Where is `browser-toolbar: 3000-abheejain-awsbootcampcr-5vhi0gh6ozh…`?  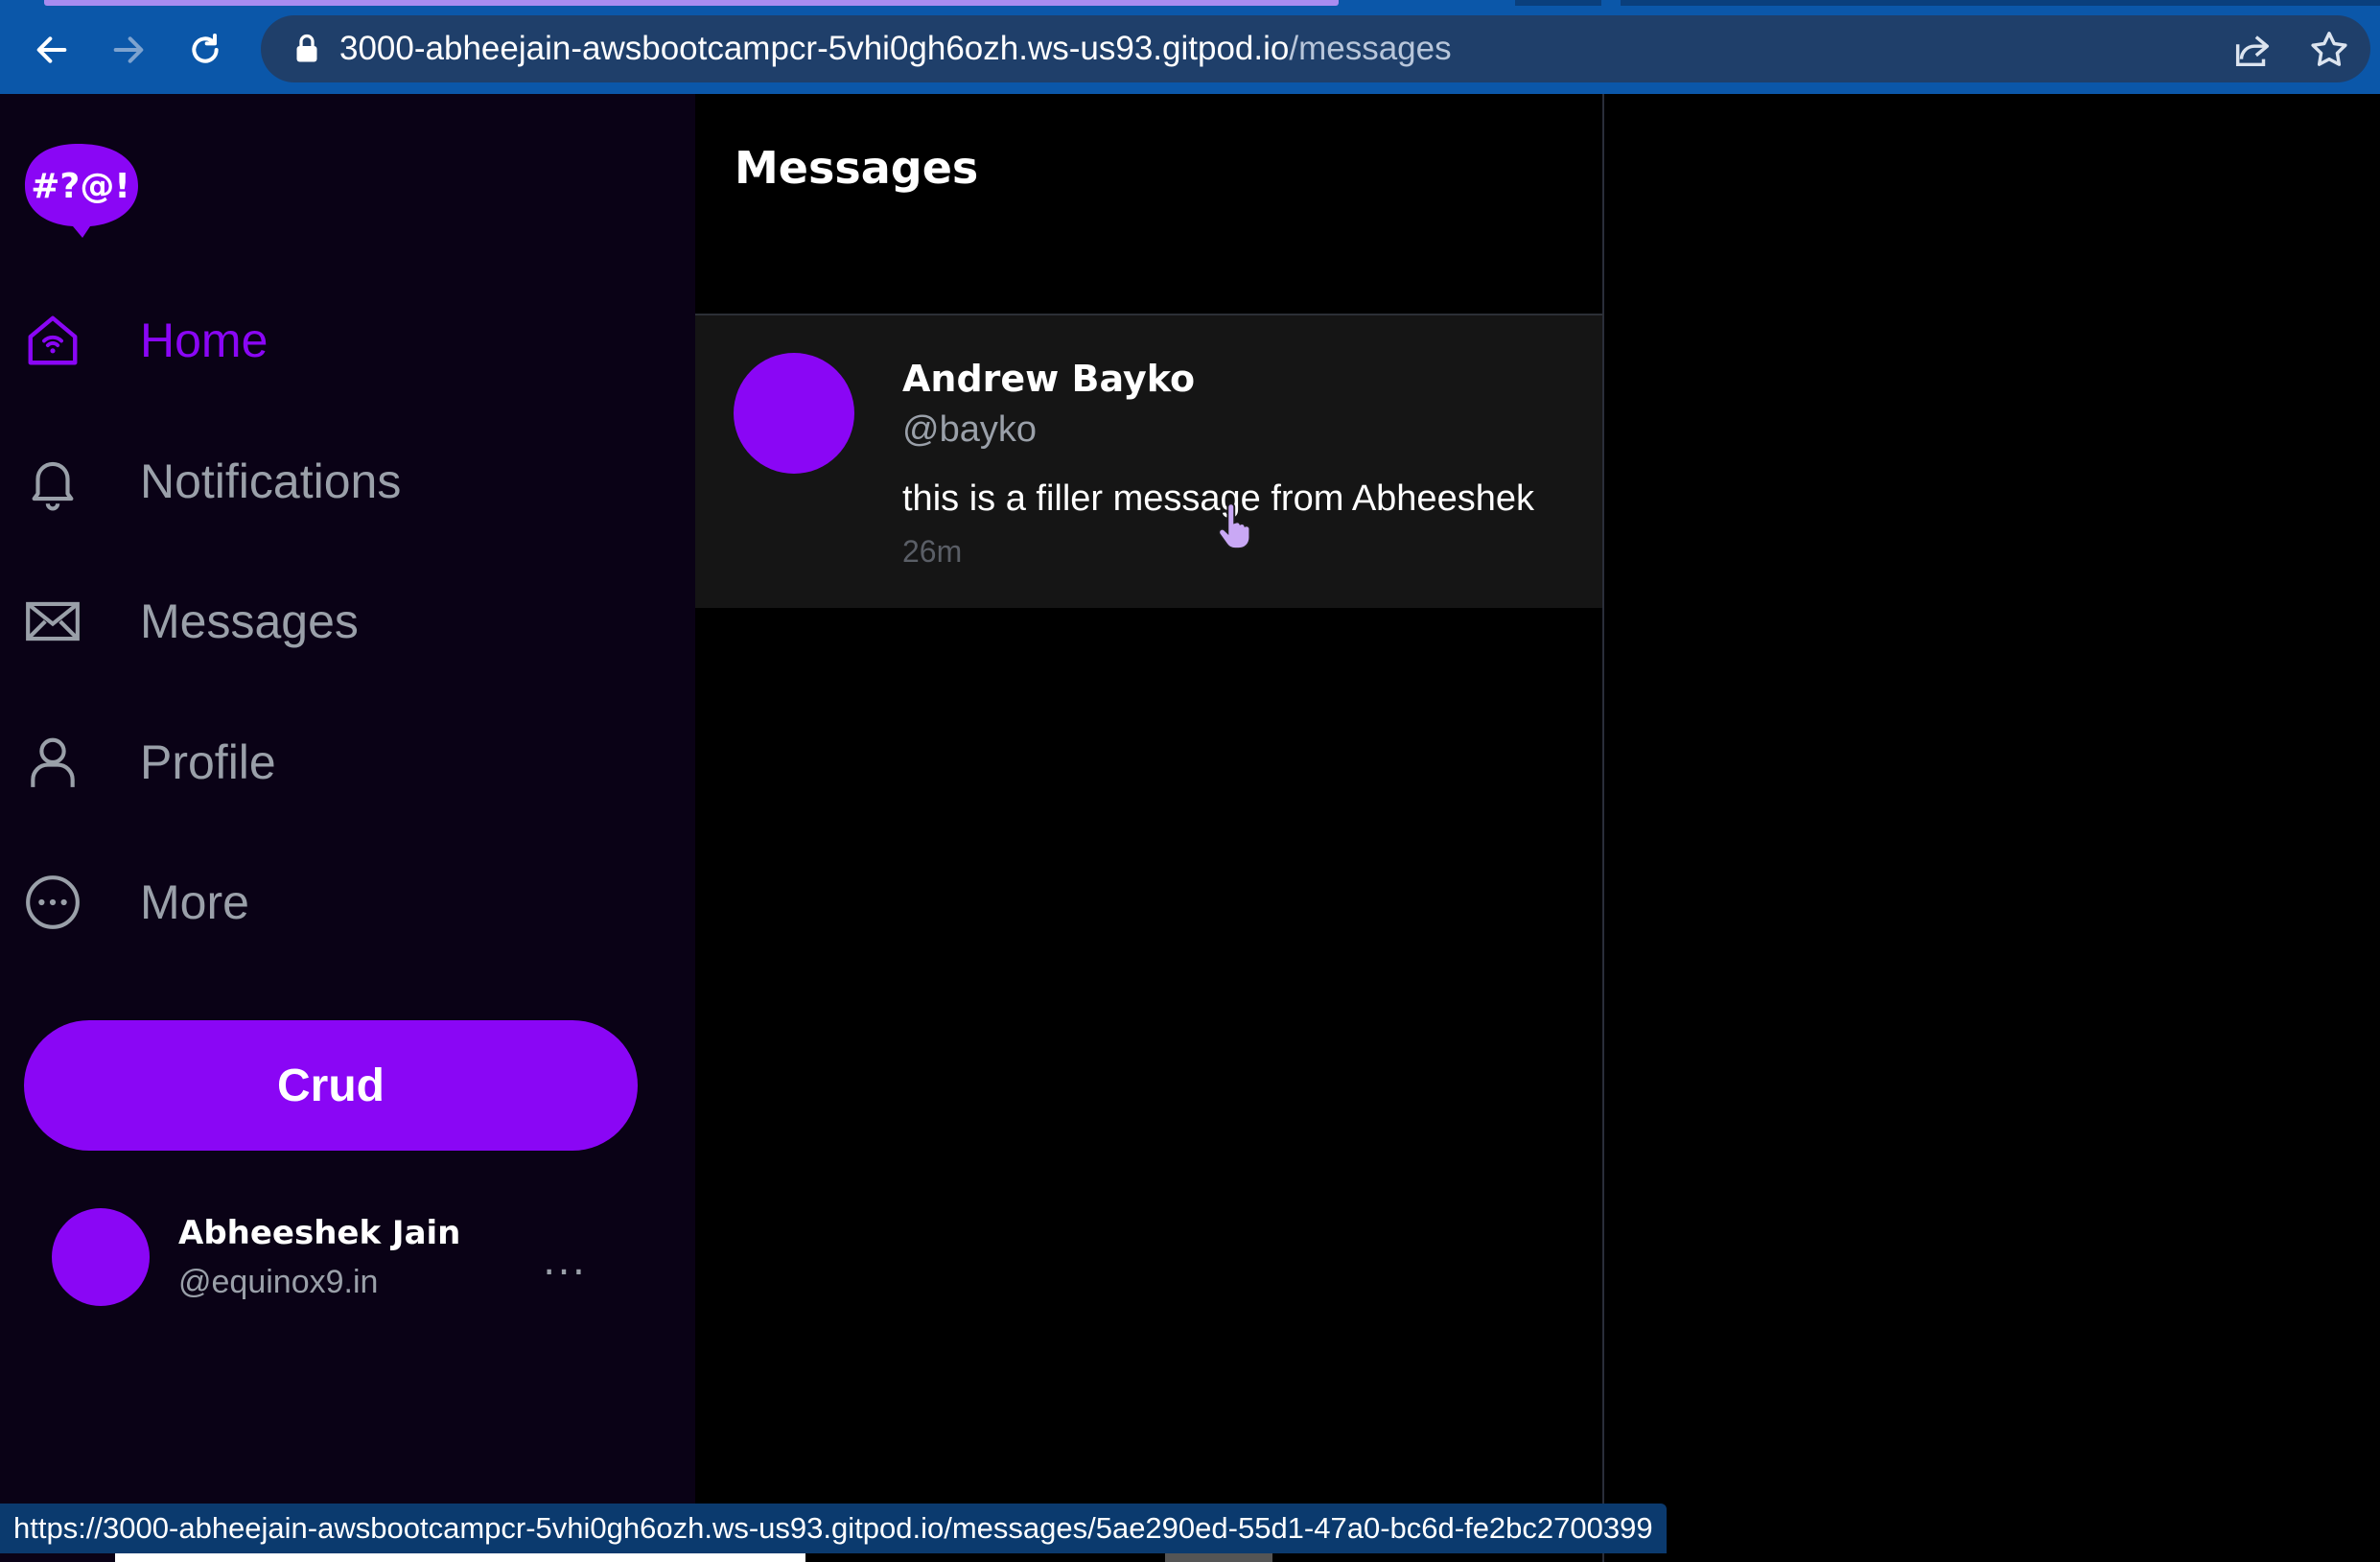 browser-toolbar: 3000-abheejain-awsbootcampcr-5vhi0gh6ozh… is located at coordinates (1190, 47).